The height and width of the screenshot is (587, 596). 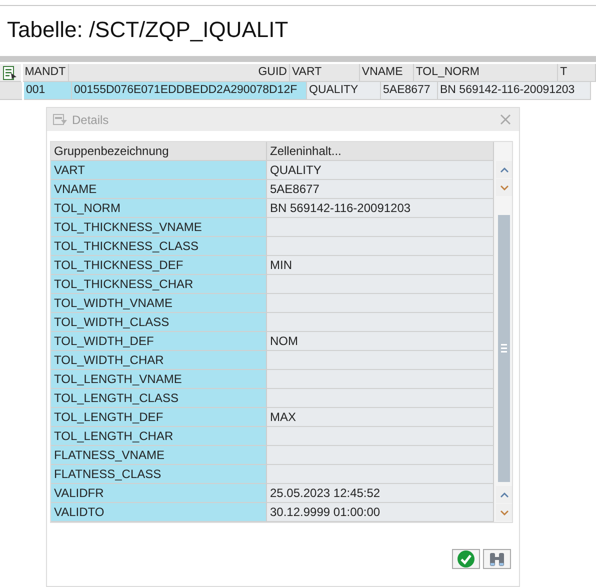 I want to click on column-header: T, so click(x=577, y=73).